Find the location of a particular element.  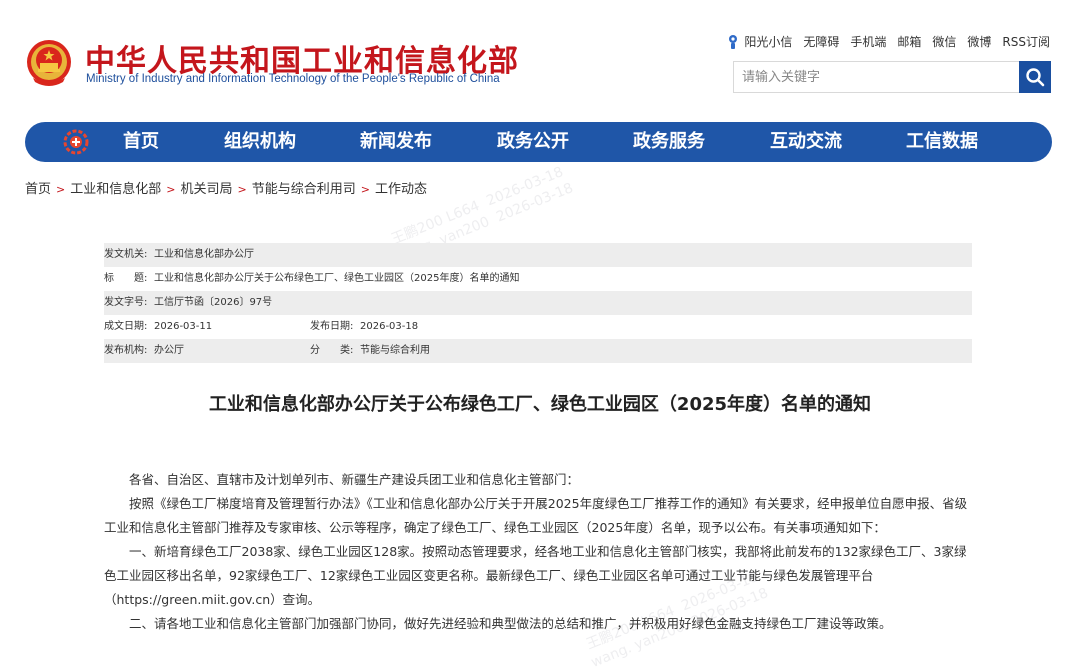

nav-gov-affairs: 政务公开 is located at coordinates (533, 142).